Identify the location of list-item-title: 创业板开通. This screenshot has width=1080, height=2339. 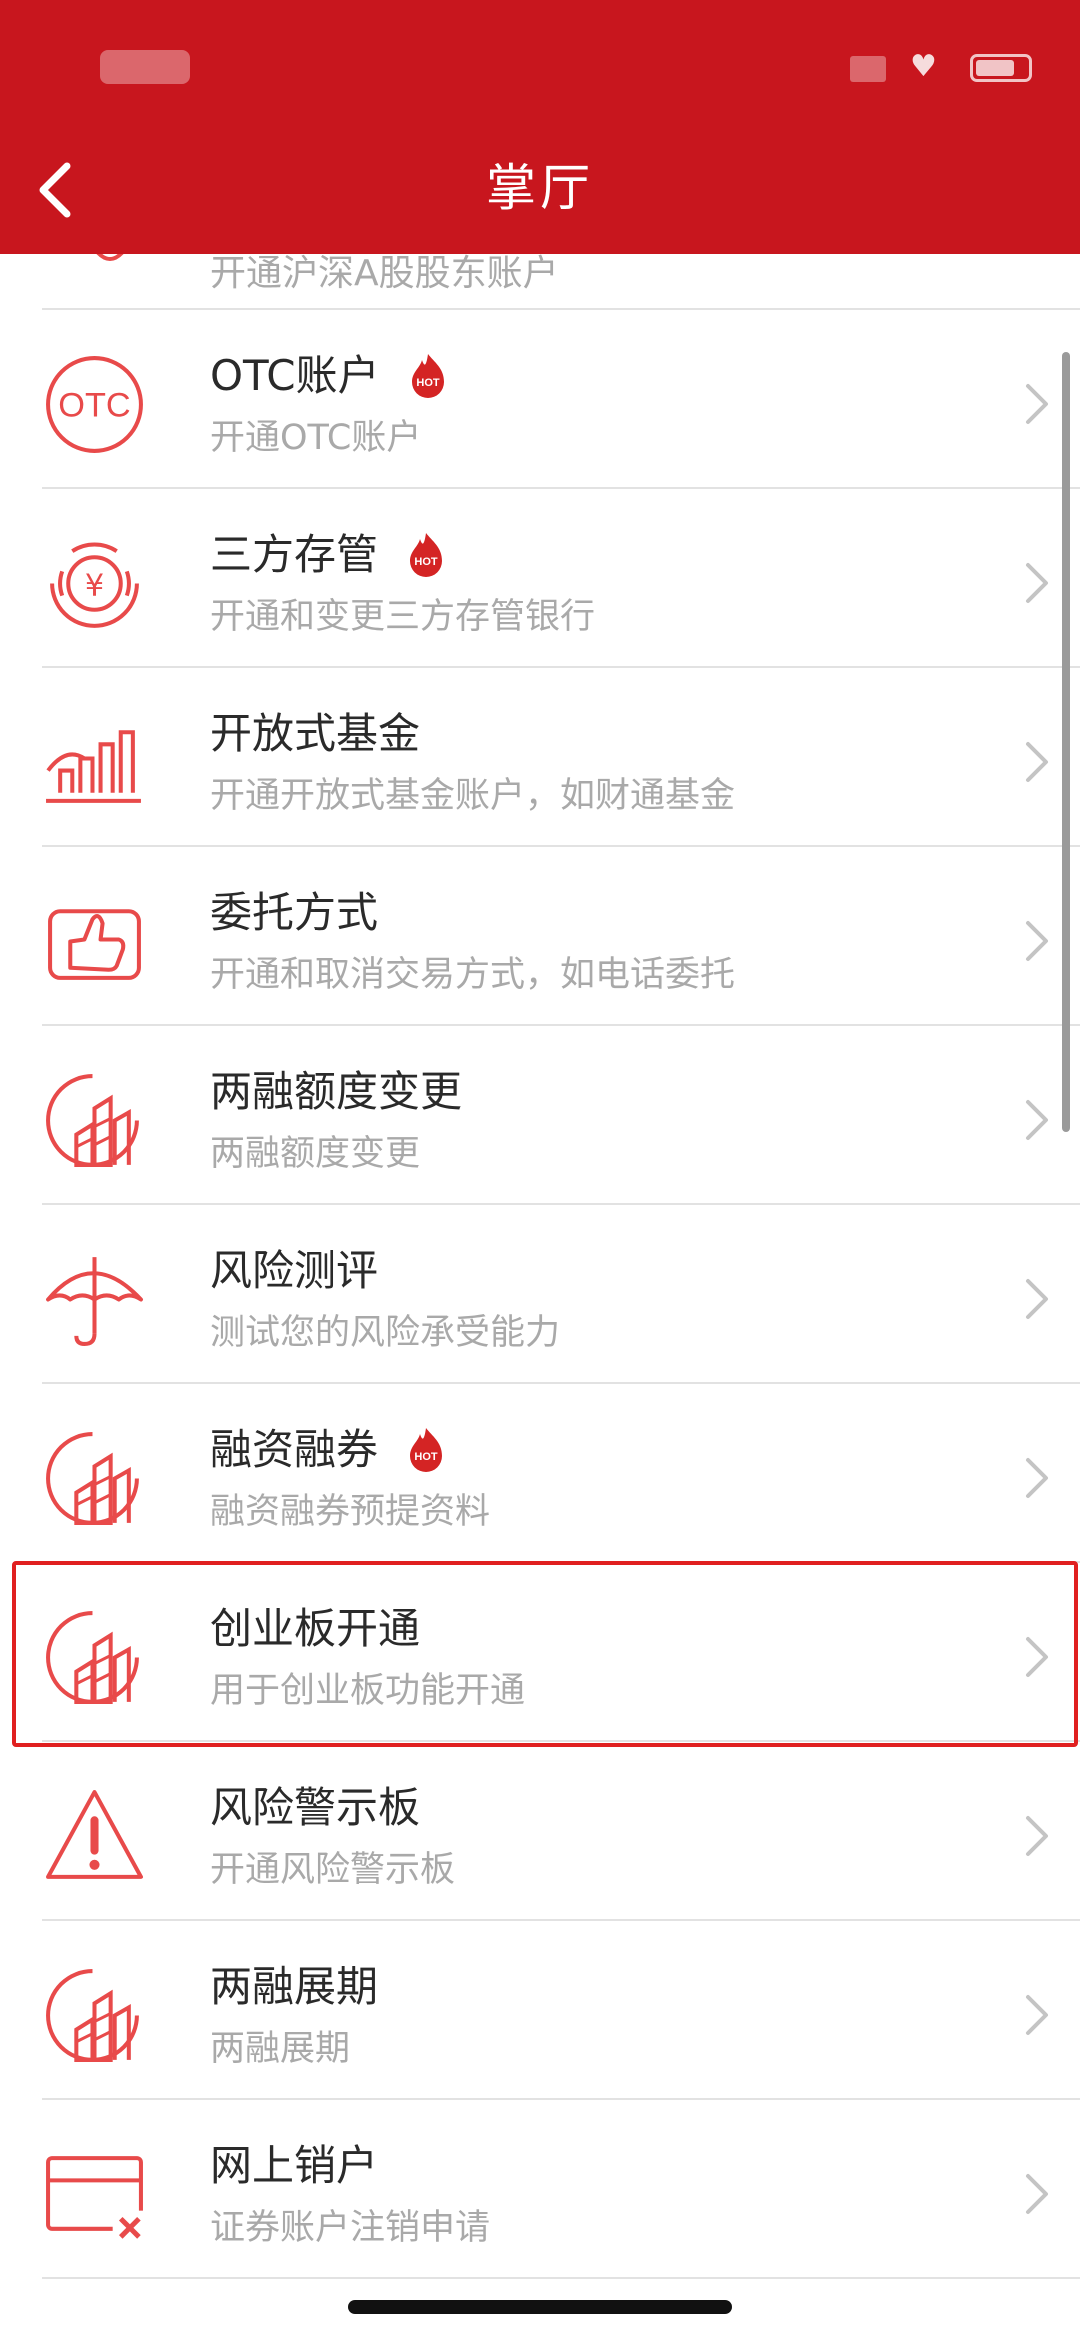
(315, 1628).